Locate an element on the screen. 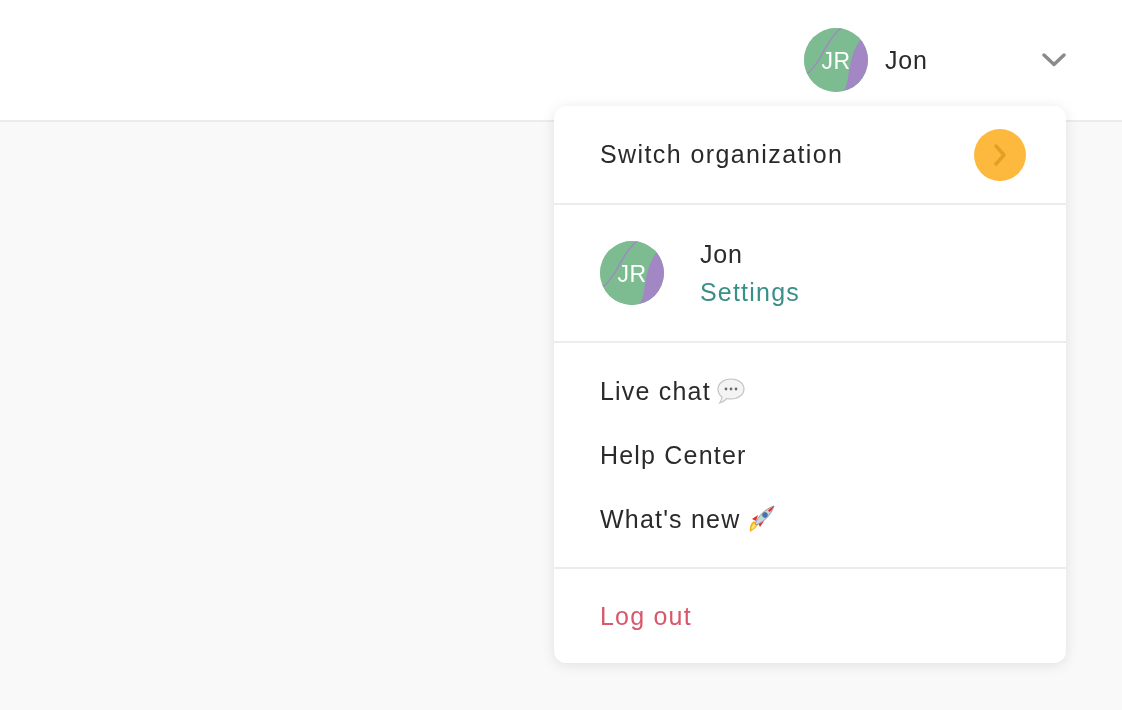  menu-item: Switch organization is located at coordinates (810, 154).